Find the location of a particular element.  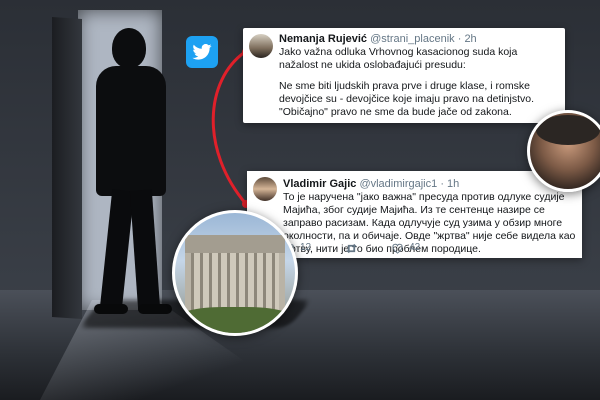

tweet-time: · 2h is located at coordinates (467, 39).